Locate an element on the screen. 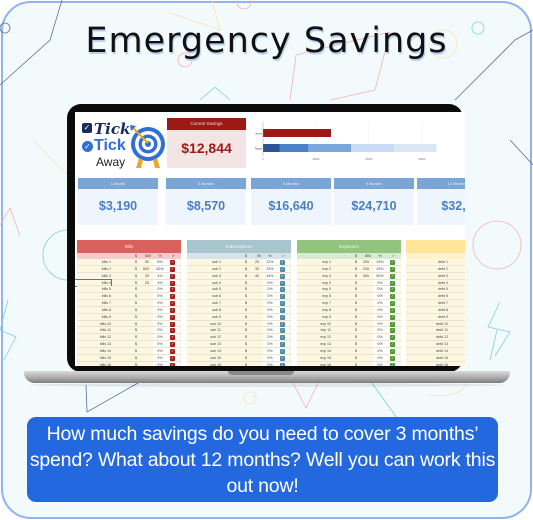 This screenshot has width=533, height=520. row-name: debt 6 is located at coordinates (427, 296).